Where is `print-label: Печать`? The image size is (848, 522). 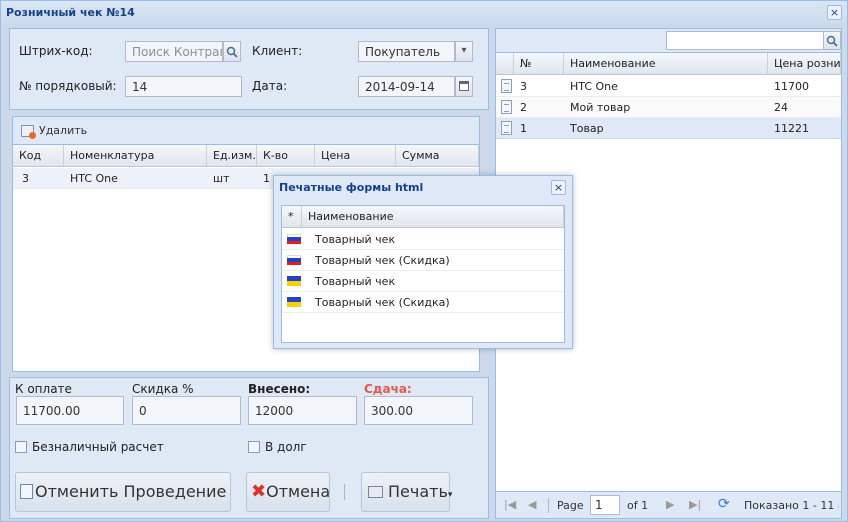
print-label: Печать is located at coordinates (418, 491).